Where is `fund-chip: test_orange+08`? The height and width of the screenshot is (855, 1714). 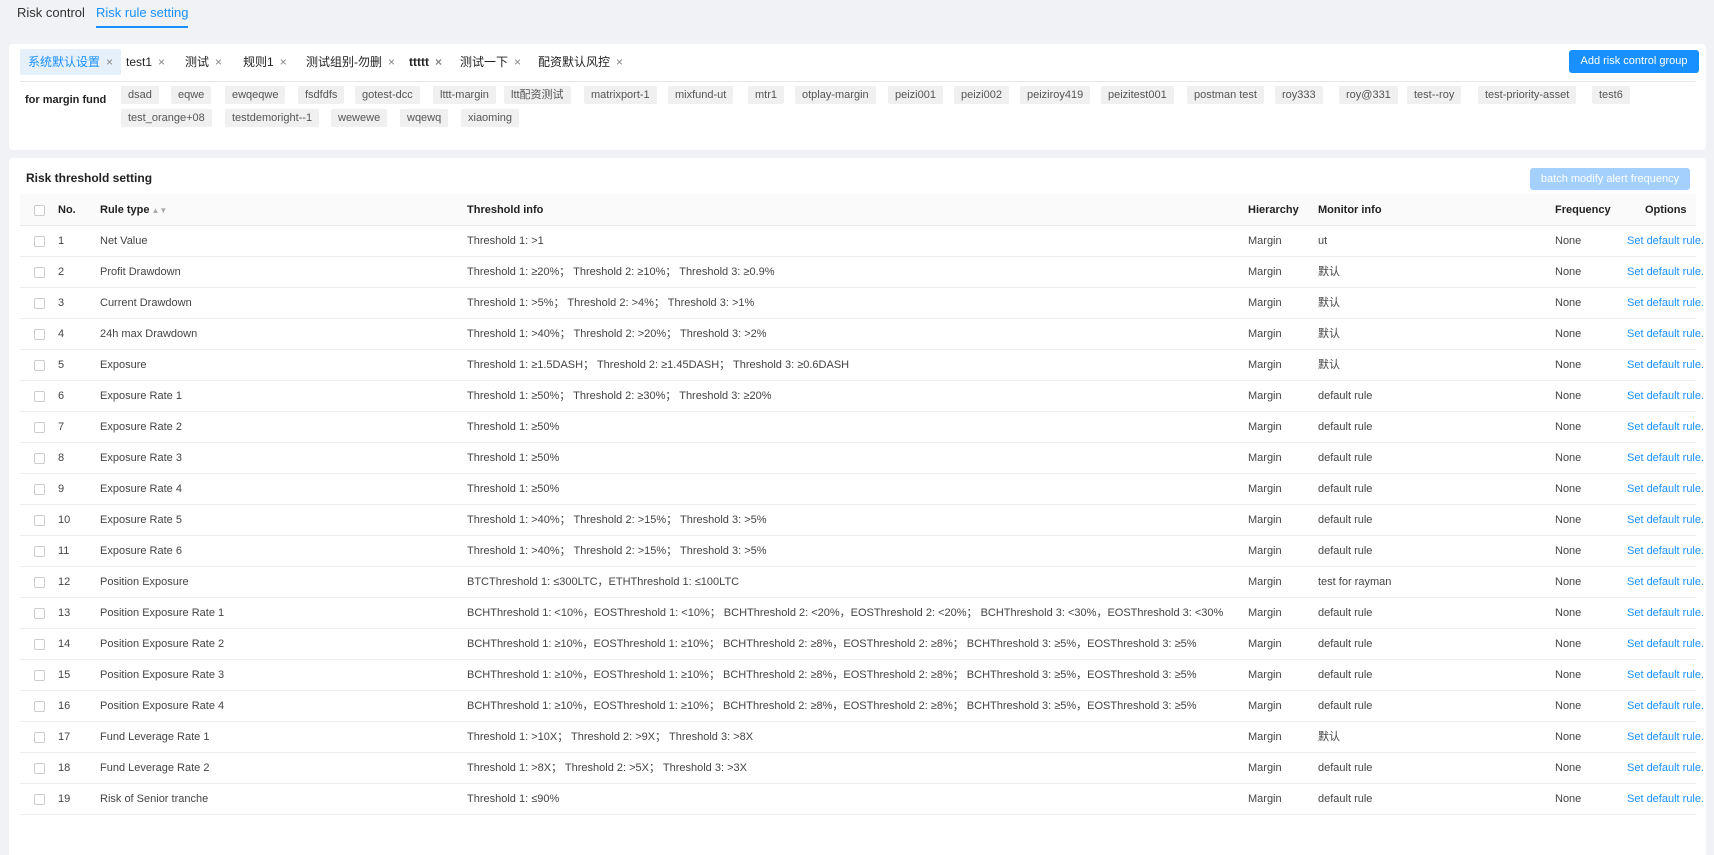 fund-chip: test_orange+08 is located at coordinates (166, 118).